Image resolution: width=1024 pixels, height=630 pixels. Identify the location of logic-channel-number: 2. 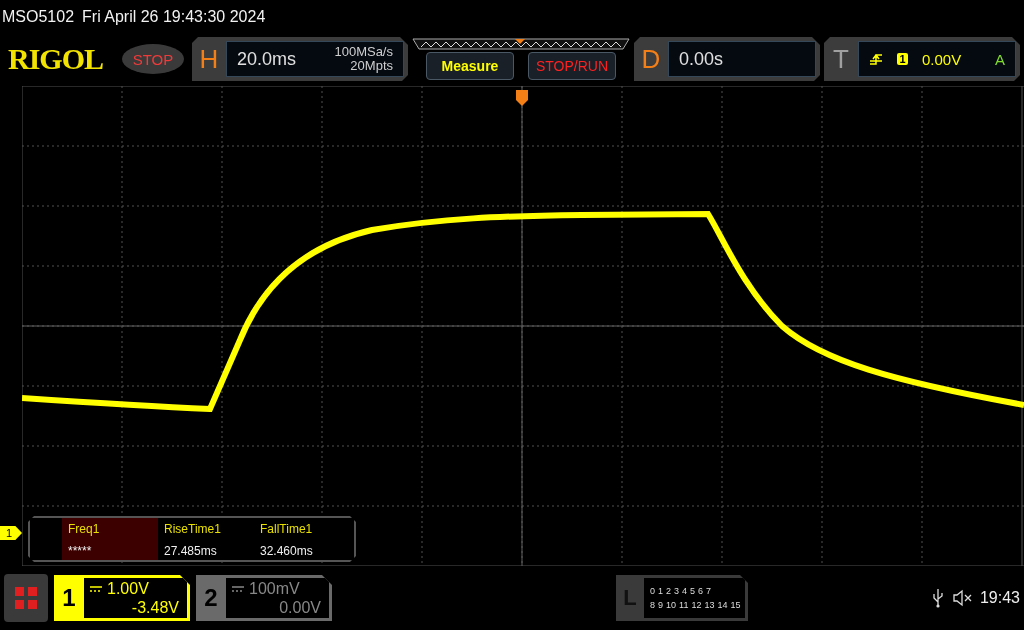
(669, 591).